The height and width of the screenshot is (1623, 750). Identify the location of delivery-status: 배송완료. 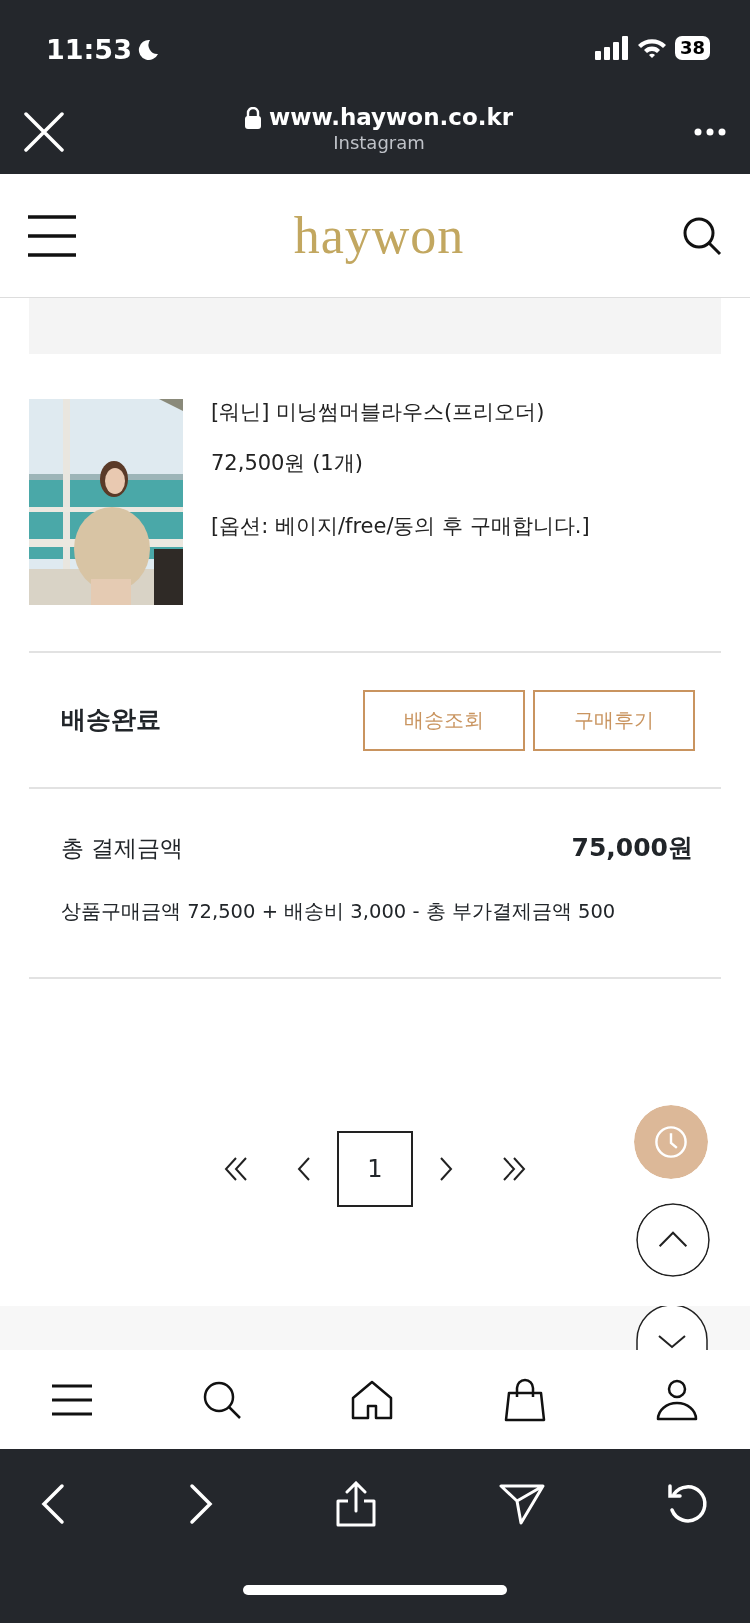
(111, 720).